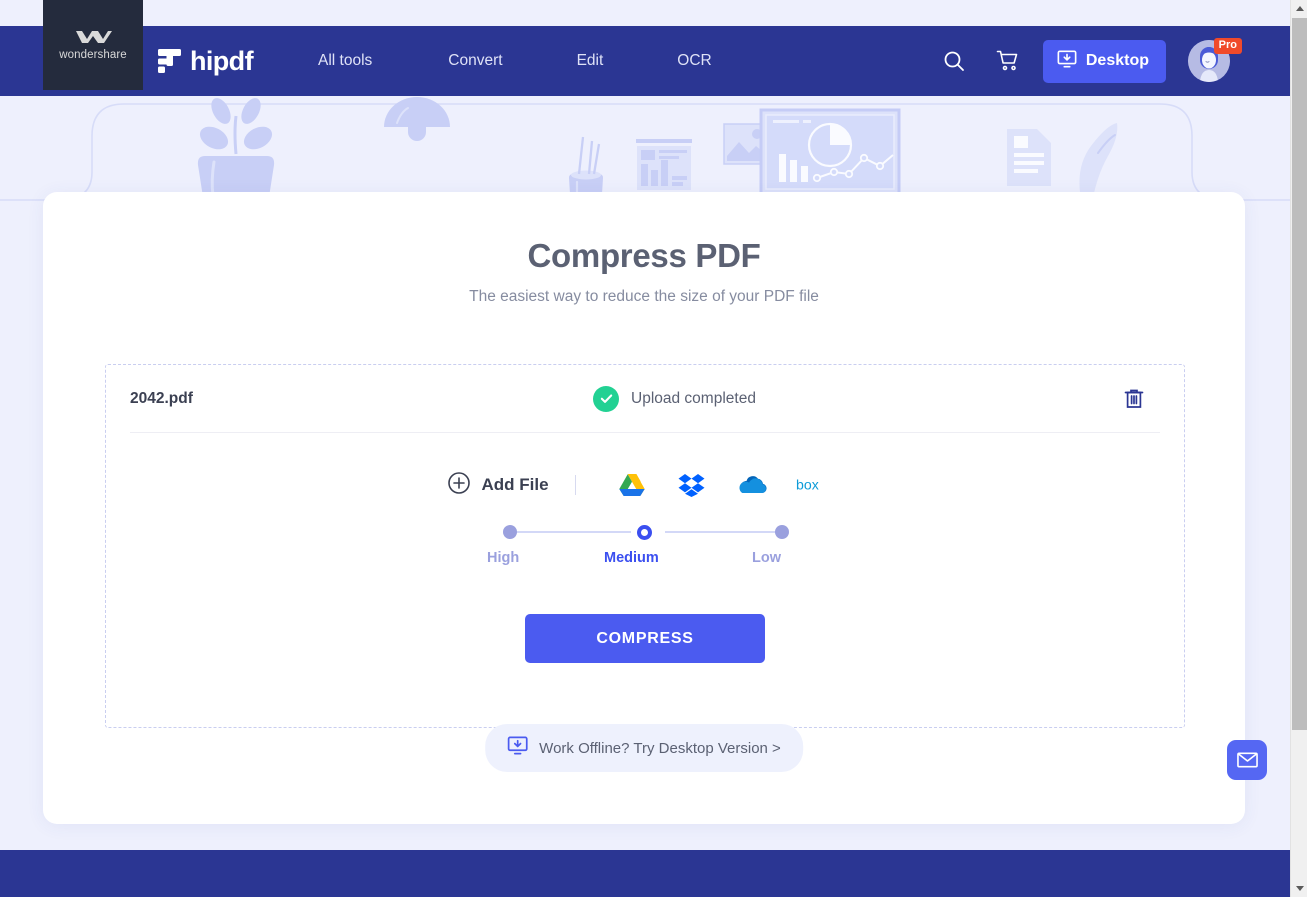  Describe the element at coordinates (606, 398) in the screenshot. I see `check-circle-icon` at that location.